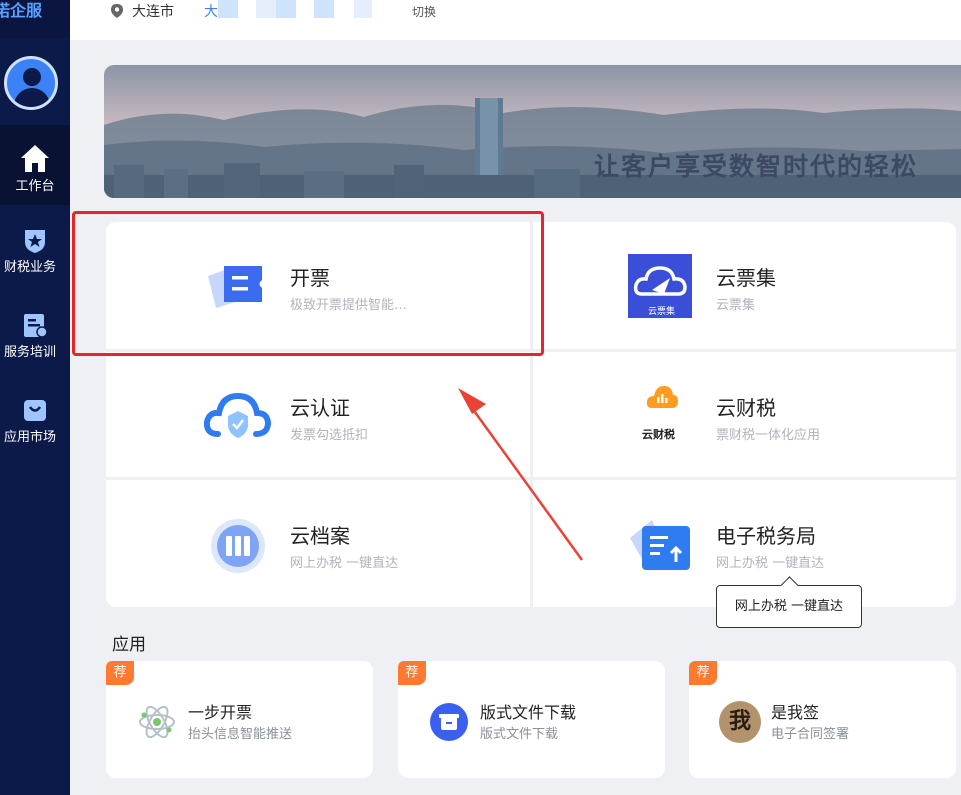 This screenshot has width=961, height=795. I want to click on sidebar-item-tax-business: 财税业务, so click(35, 256).